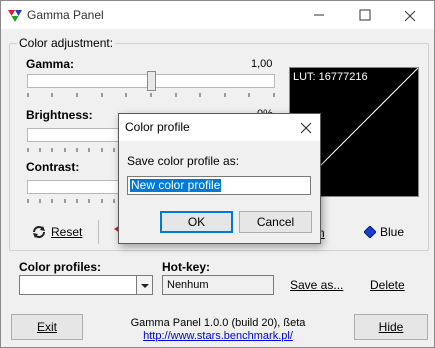 This screenshot has width=435, height=348. What do you see at coordinates (86, 285) in the screenshot?
I see `color-profiles-combo` at bounding box center [86, 285].